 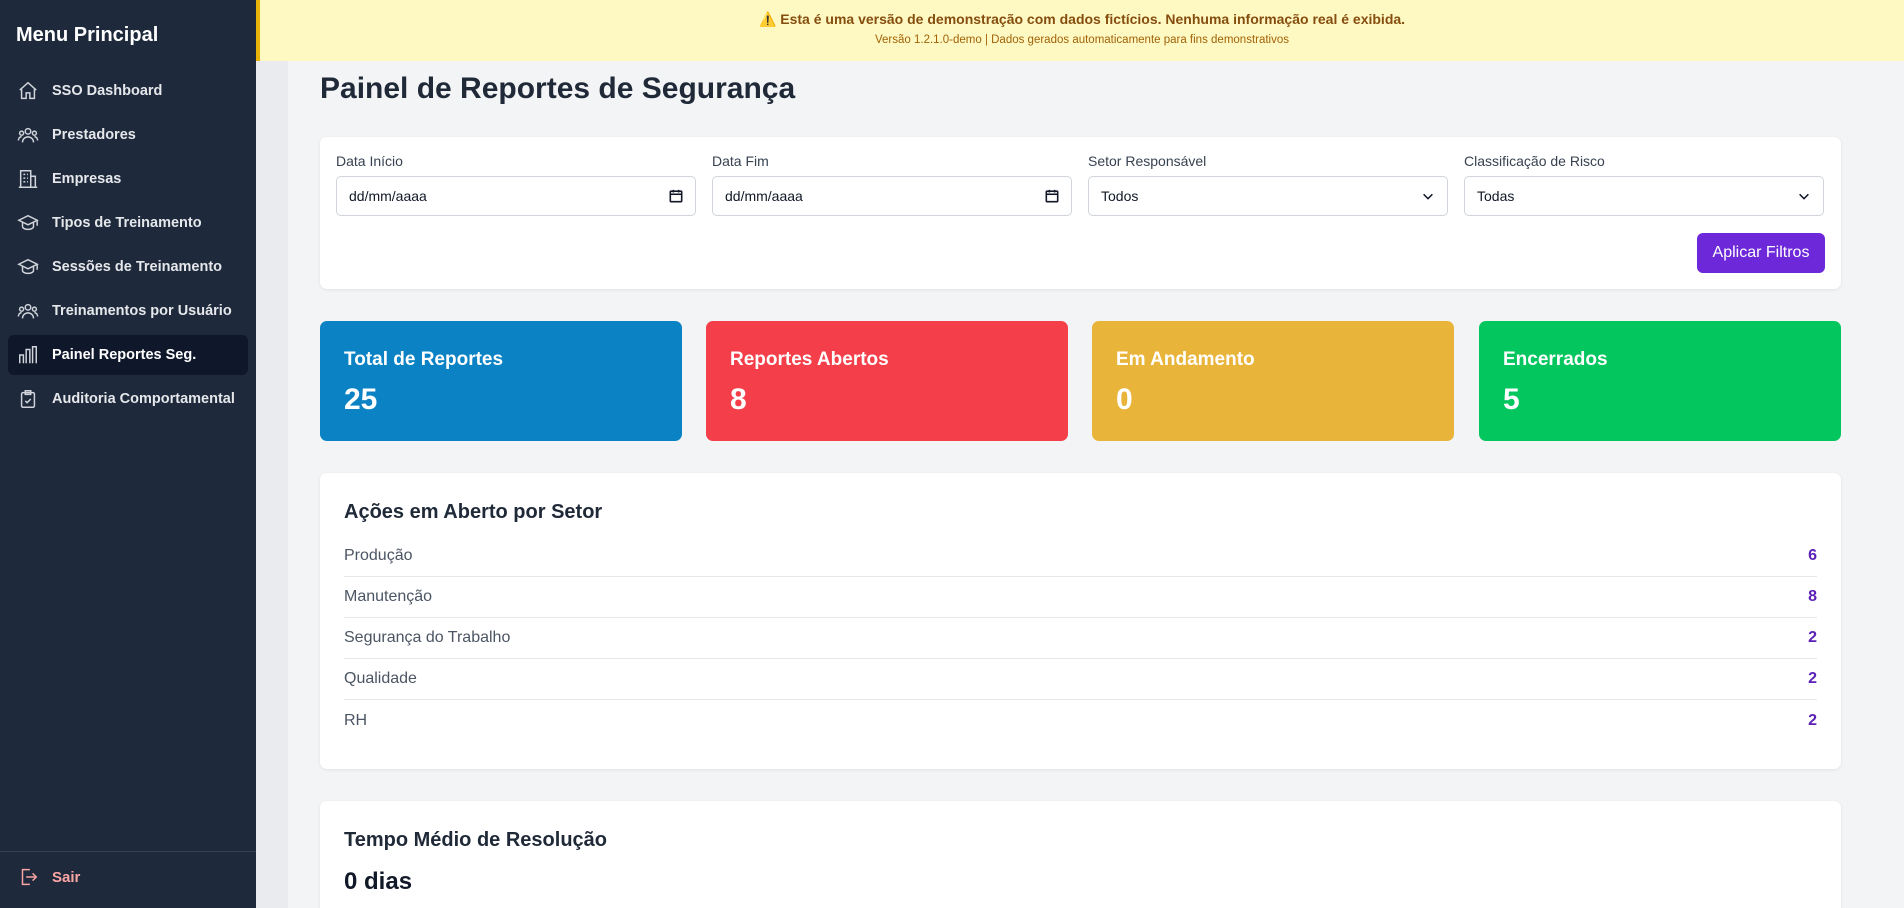 What do you see at coordinates (1660, 381) in the screenshot?
I see `stat-card-closed: Encerrados 5` at bounding box center [1660, 381].